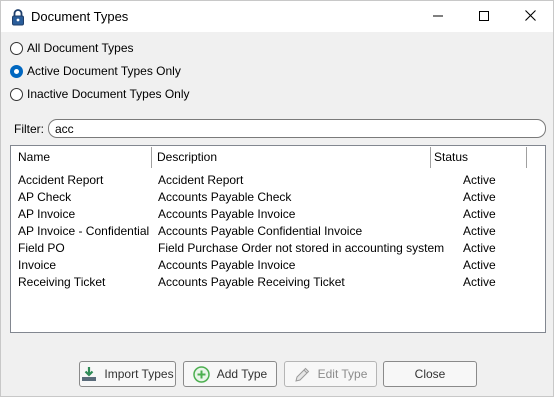  Describe the element at coordinates (251, 282) in the screenshot. I see `cell-description: Accounts Payable Receiving Ticket` at that location.